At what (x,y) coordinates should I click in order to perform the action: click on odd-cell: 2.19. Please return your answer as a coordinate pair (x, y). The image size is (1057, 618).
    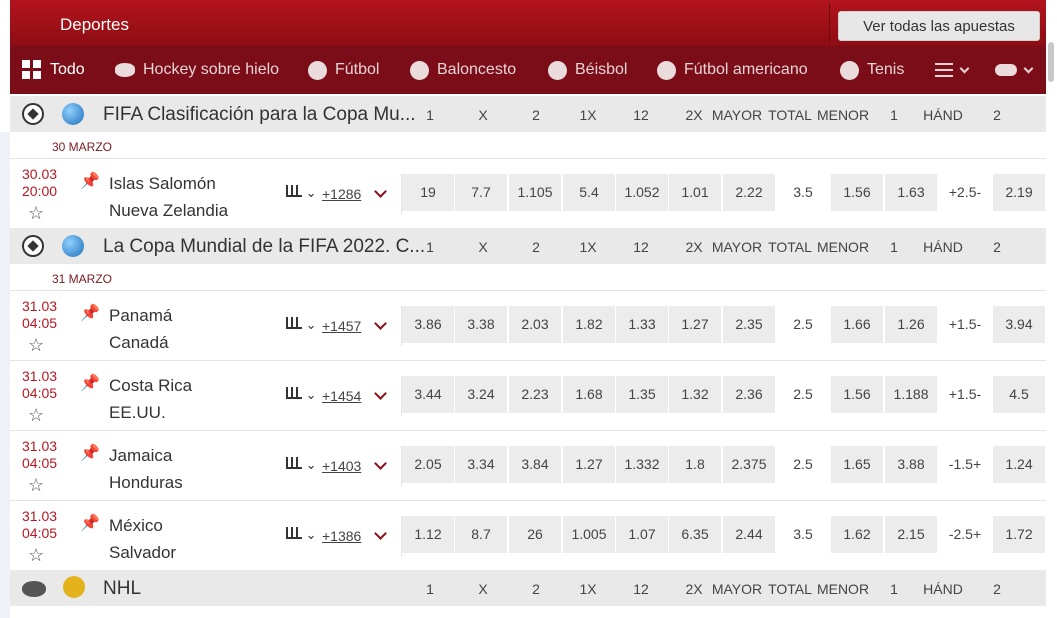
    Looking at the image, I should click on (1019, 192).